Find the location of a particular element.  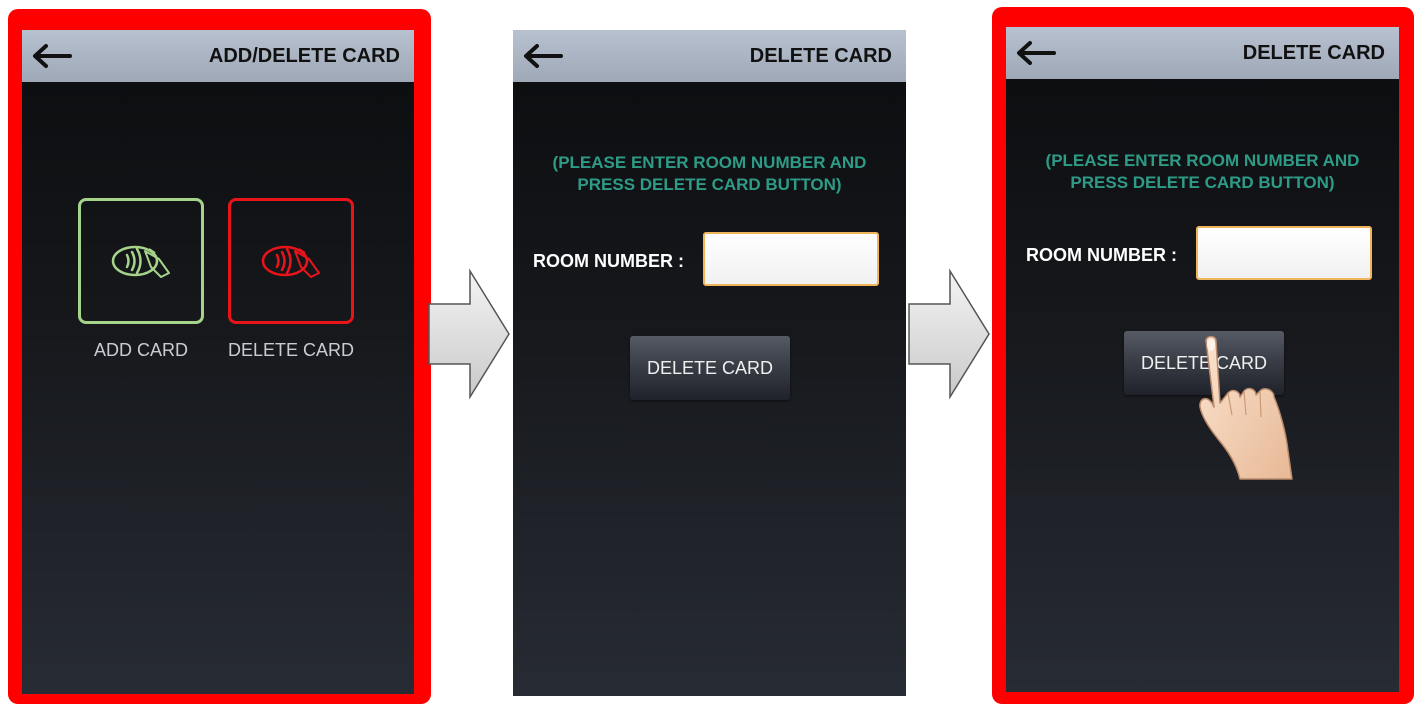

delete-card-button is located at coordinates (291, 261).